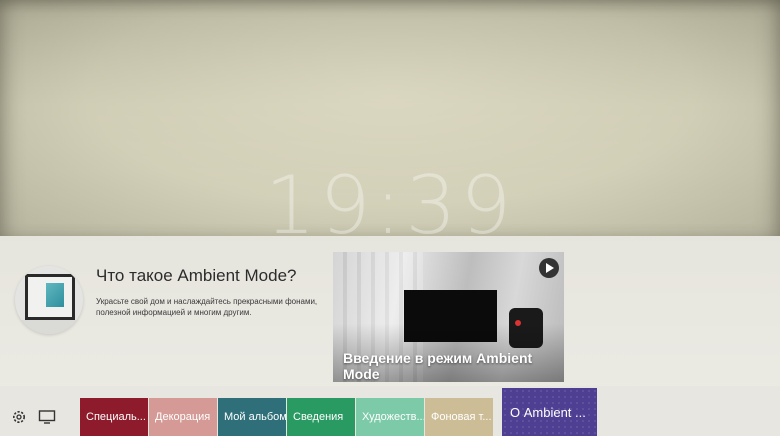 This screenshot has width=780, height=436. Describe the element at coordinates (390, 205) in the screenshot. I see `clock-display: 19:39` at that location.